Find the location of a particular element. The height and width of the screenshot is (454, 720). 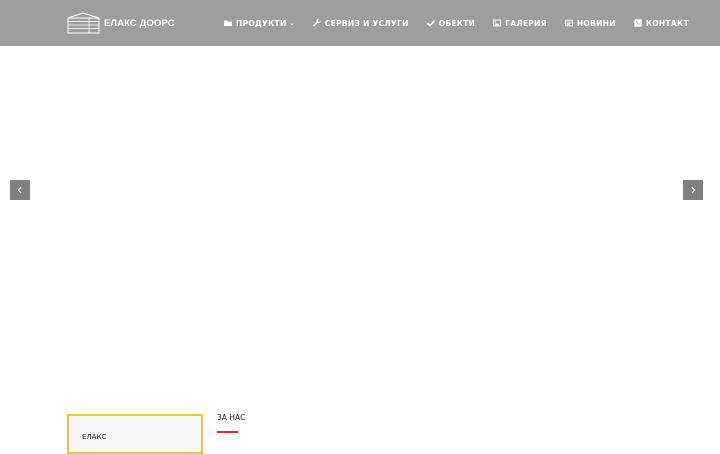

slider-next-button is located at coordinates (693, 190).